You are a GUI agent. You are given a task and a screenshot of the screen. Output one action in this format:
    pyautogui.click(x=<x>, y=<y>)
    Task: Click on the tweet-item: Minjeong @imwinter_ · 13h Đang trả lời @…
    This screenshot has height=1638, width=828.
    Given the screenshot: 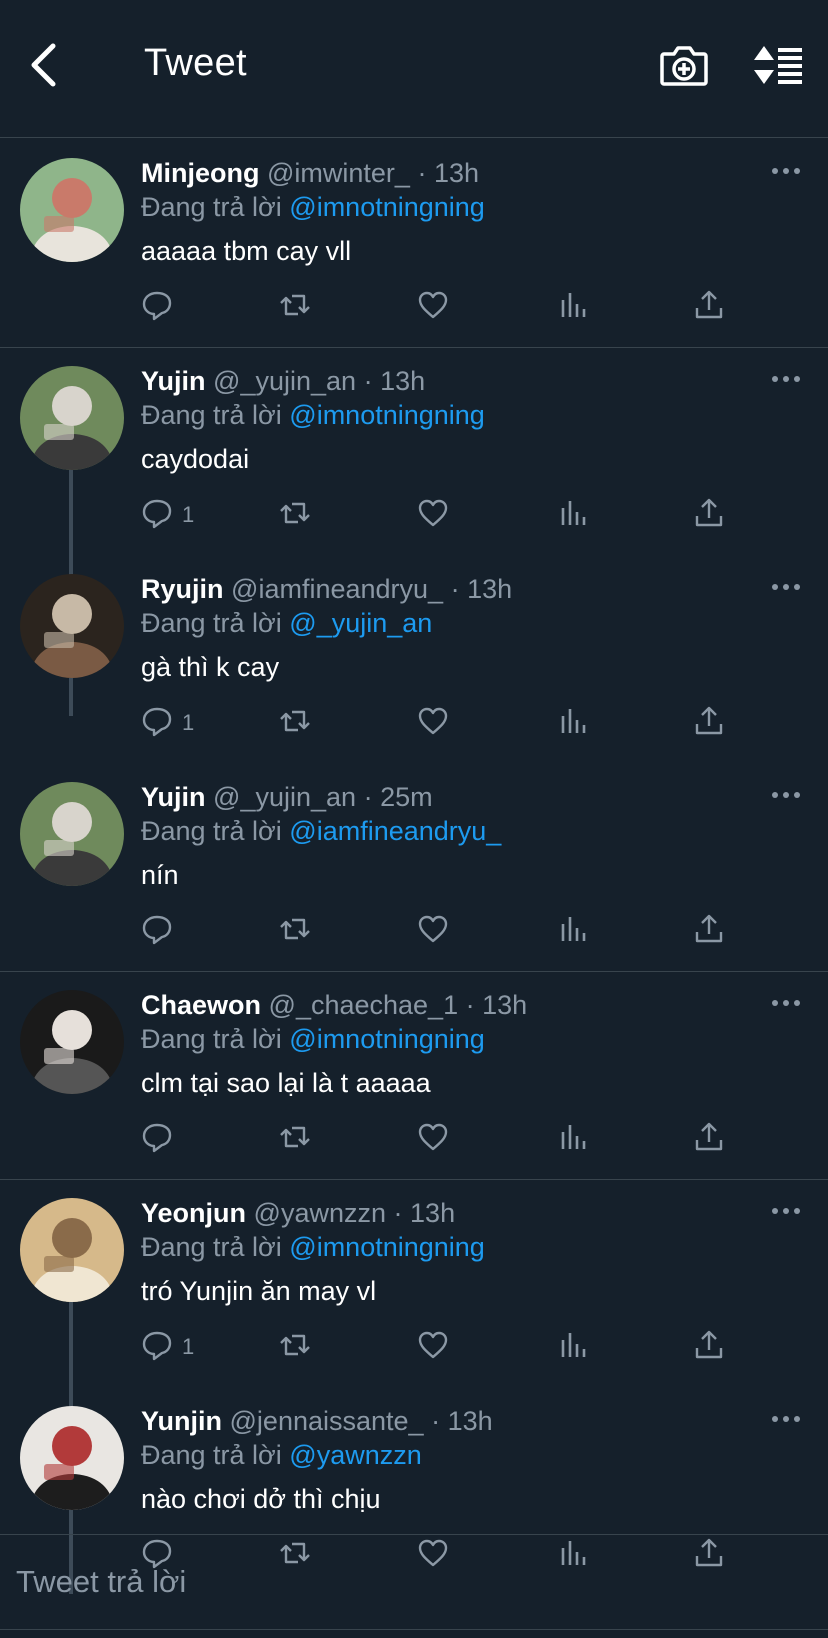 What is the action you would take?
    pyautogui.click(x=414, y=244)
    